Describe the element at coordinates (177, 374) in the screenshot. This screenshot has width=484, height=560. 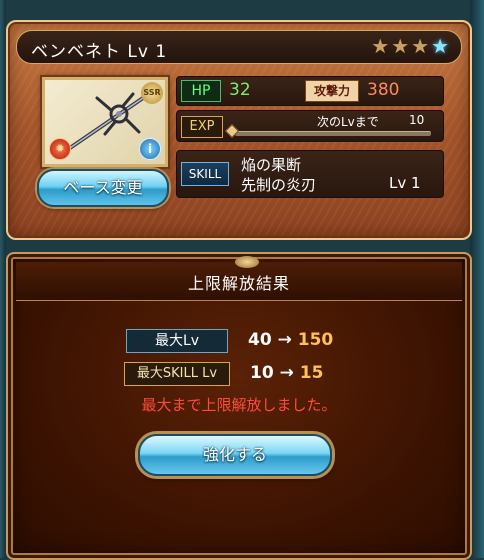
I see `max-skill-level-label: 最大SKILL Lv` at that location.